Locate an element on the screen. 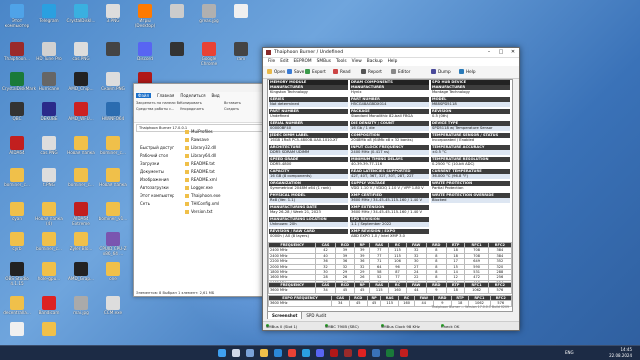 Image resolution: width=640 pixels, height=360 pixels. desktop-icon: CCM.exe is located at coordinates (113, 306).